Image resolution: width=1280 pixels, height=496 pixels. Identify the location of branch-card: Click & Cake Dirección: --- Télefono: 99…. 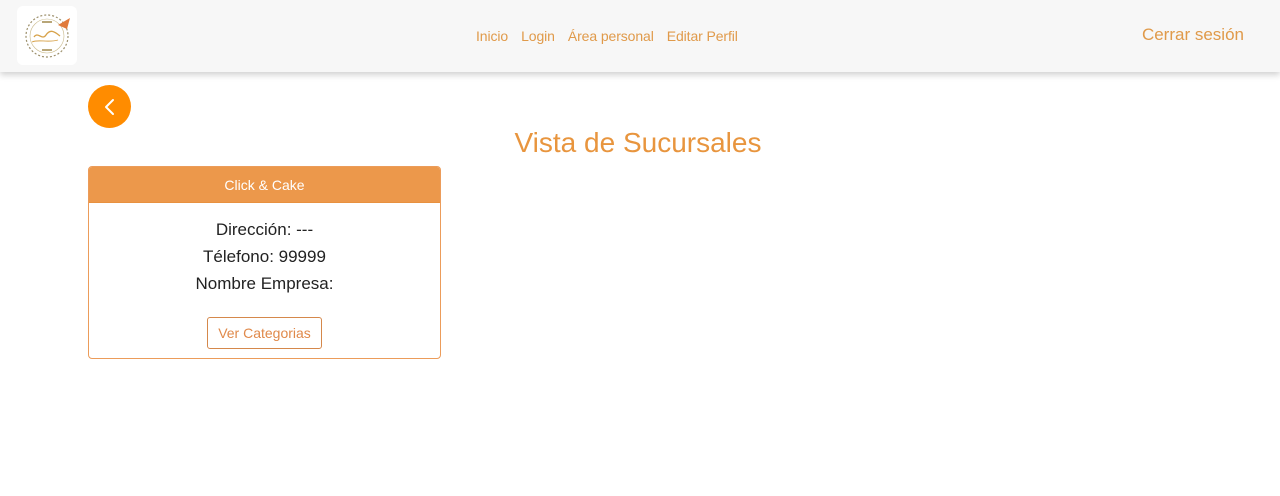
(264, 262).